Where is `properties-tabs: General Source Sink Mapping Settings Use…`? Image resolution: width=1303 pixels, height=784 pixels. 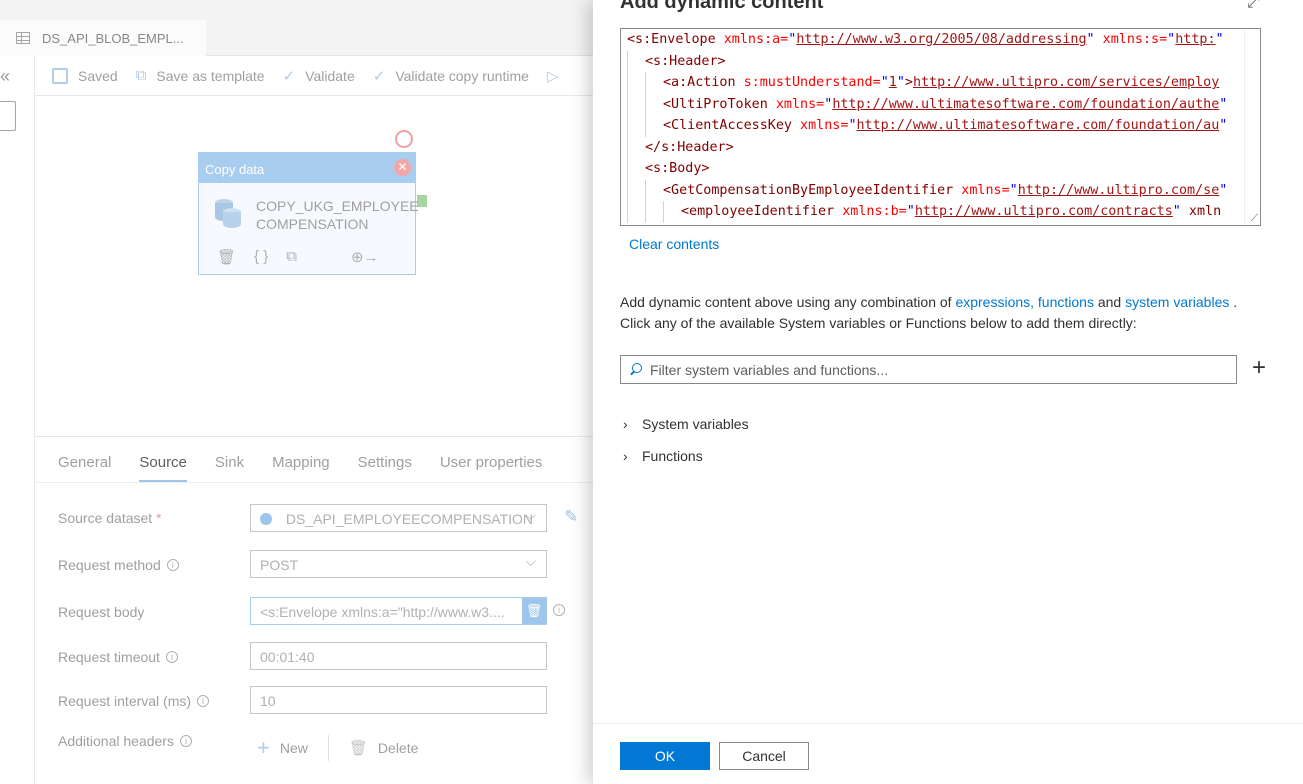 properties-tabs: General Source Sink Mapping Settings Use… is located at coordinates (314, 459).